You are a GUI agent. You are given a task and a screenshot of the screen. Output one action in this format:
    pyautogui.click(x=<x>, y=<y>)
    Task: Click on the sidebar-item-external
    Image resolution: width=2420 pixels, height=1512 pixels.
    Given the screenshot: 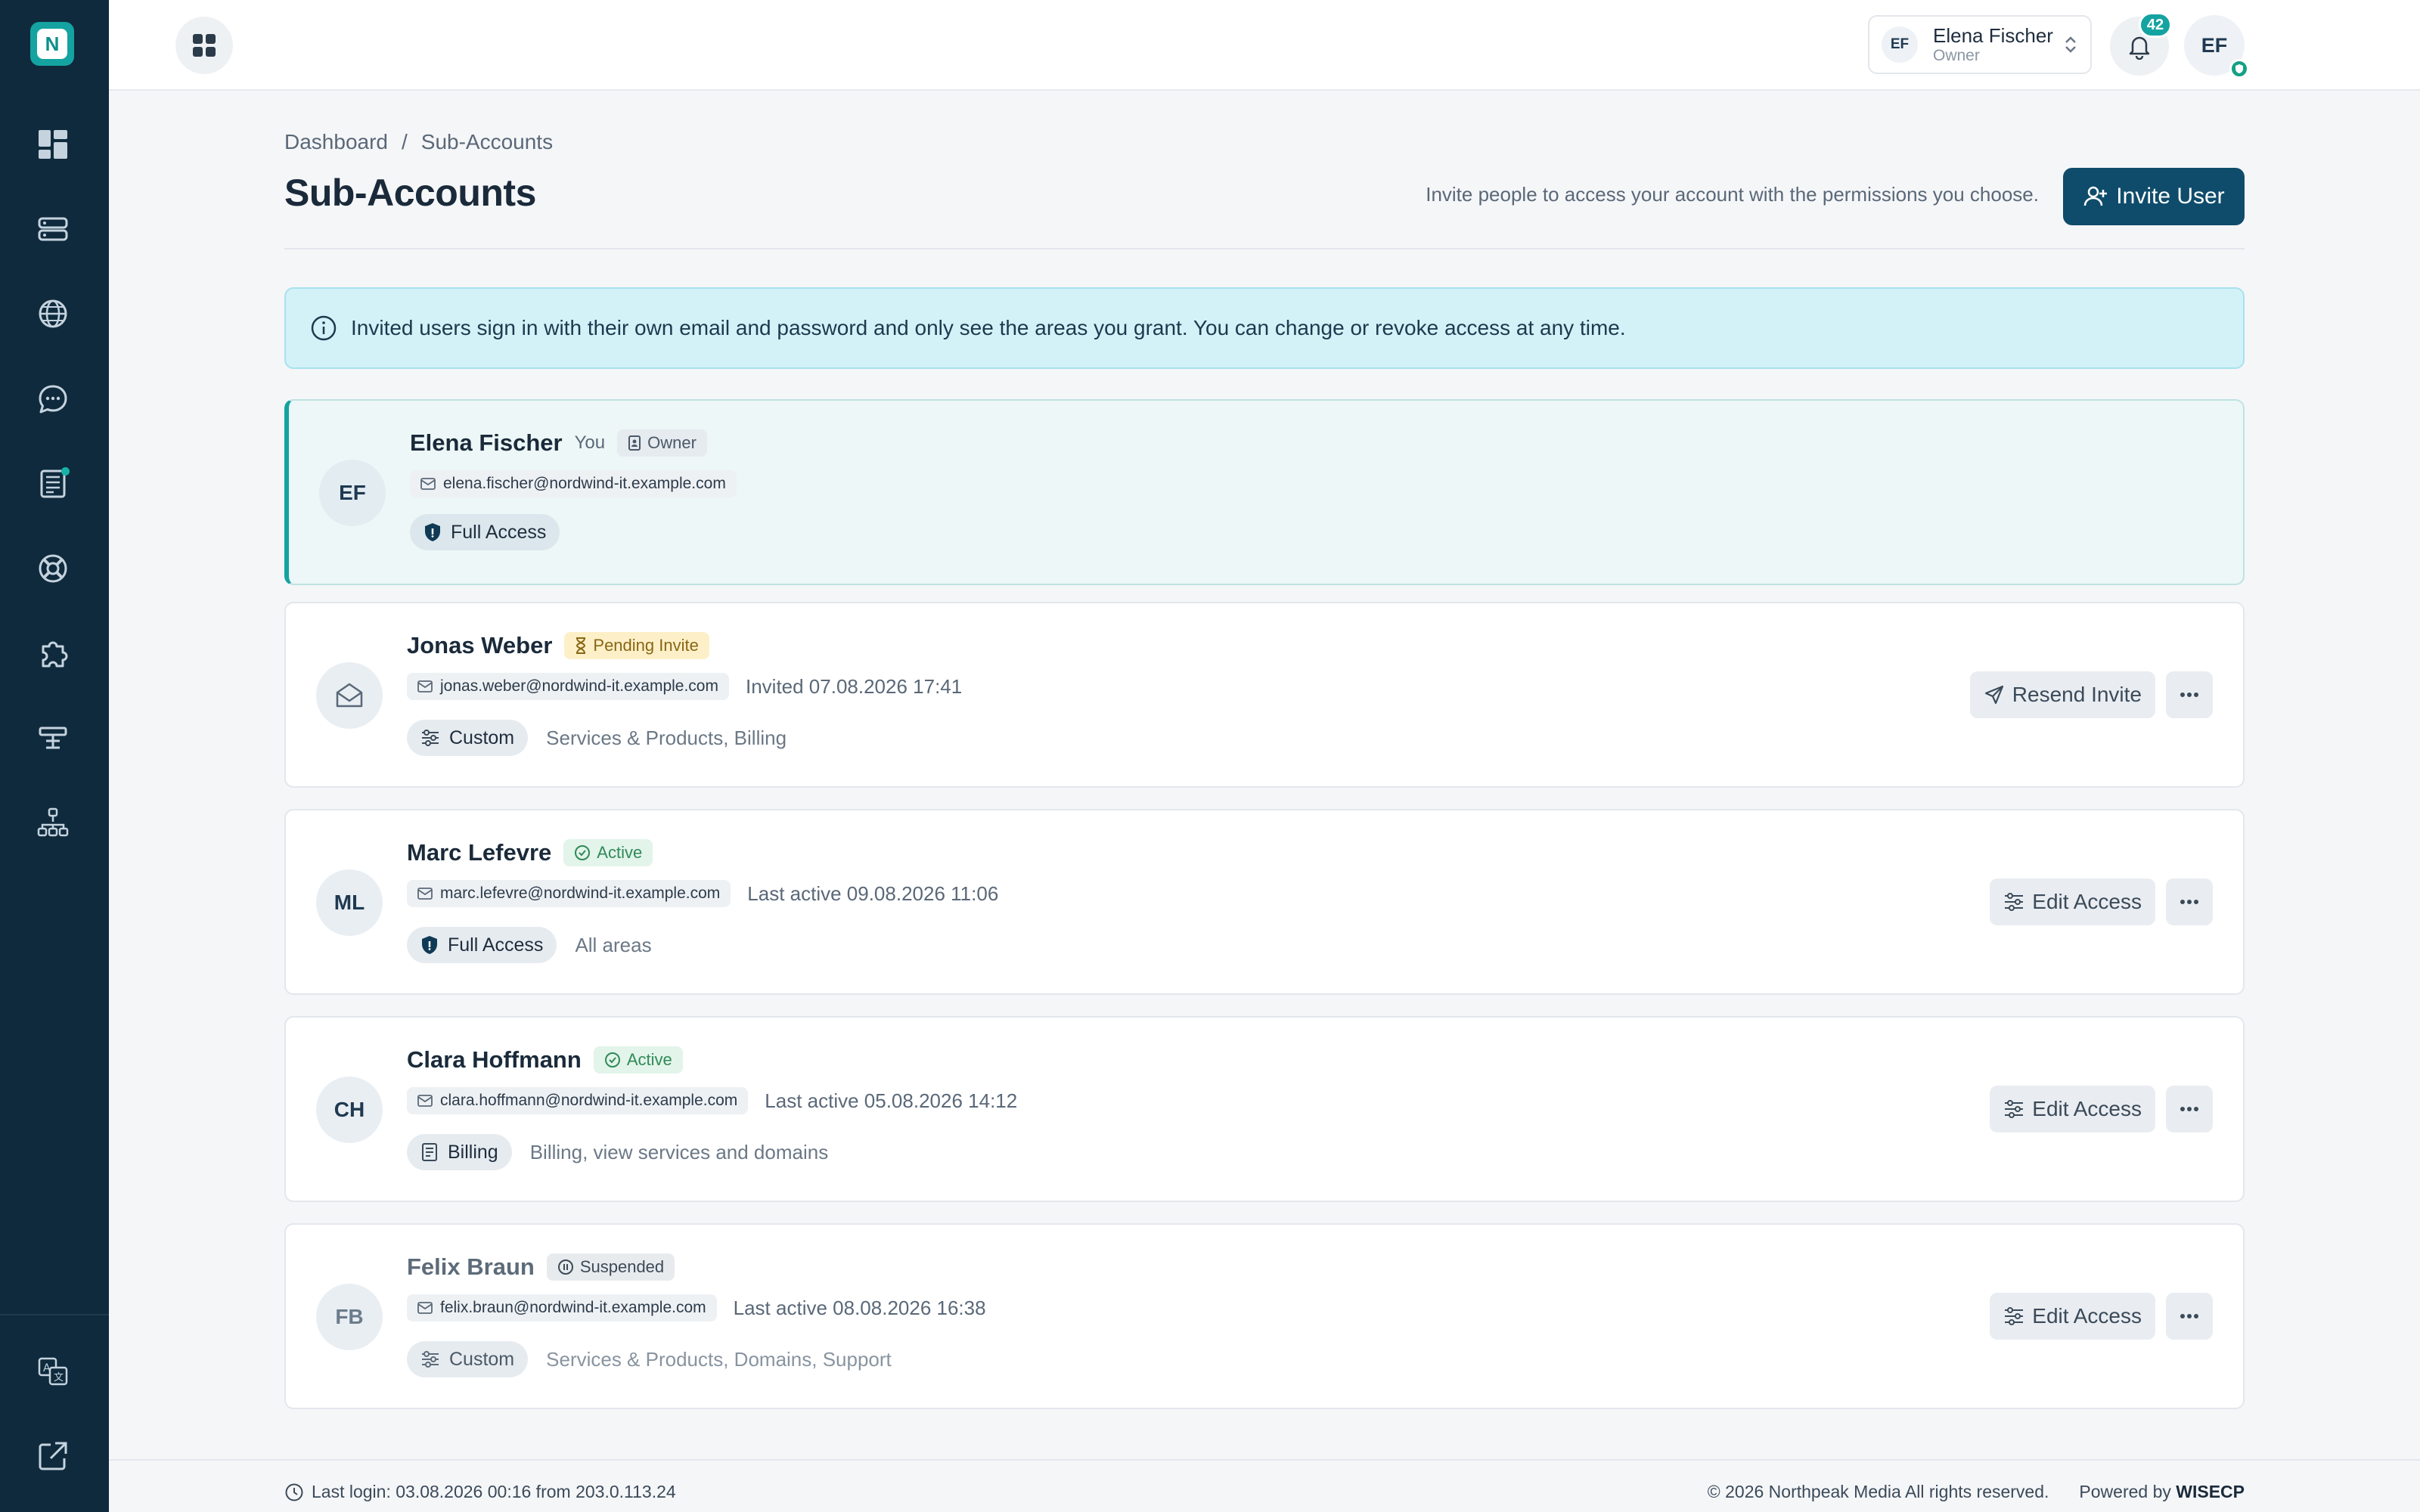 What is the action you would take?
    pyautogui.click(x=53, y=1456)
    